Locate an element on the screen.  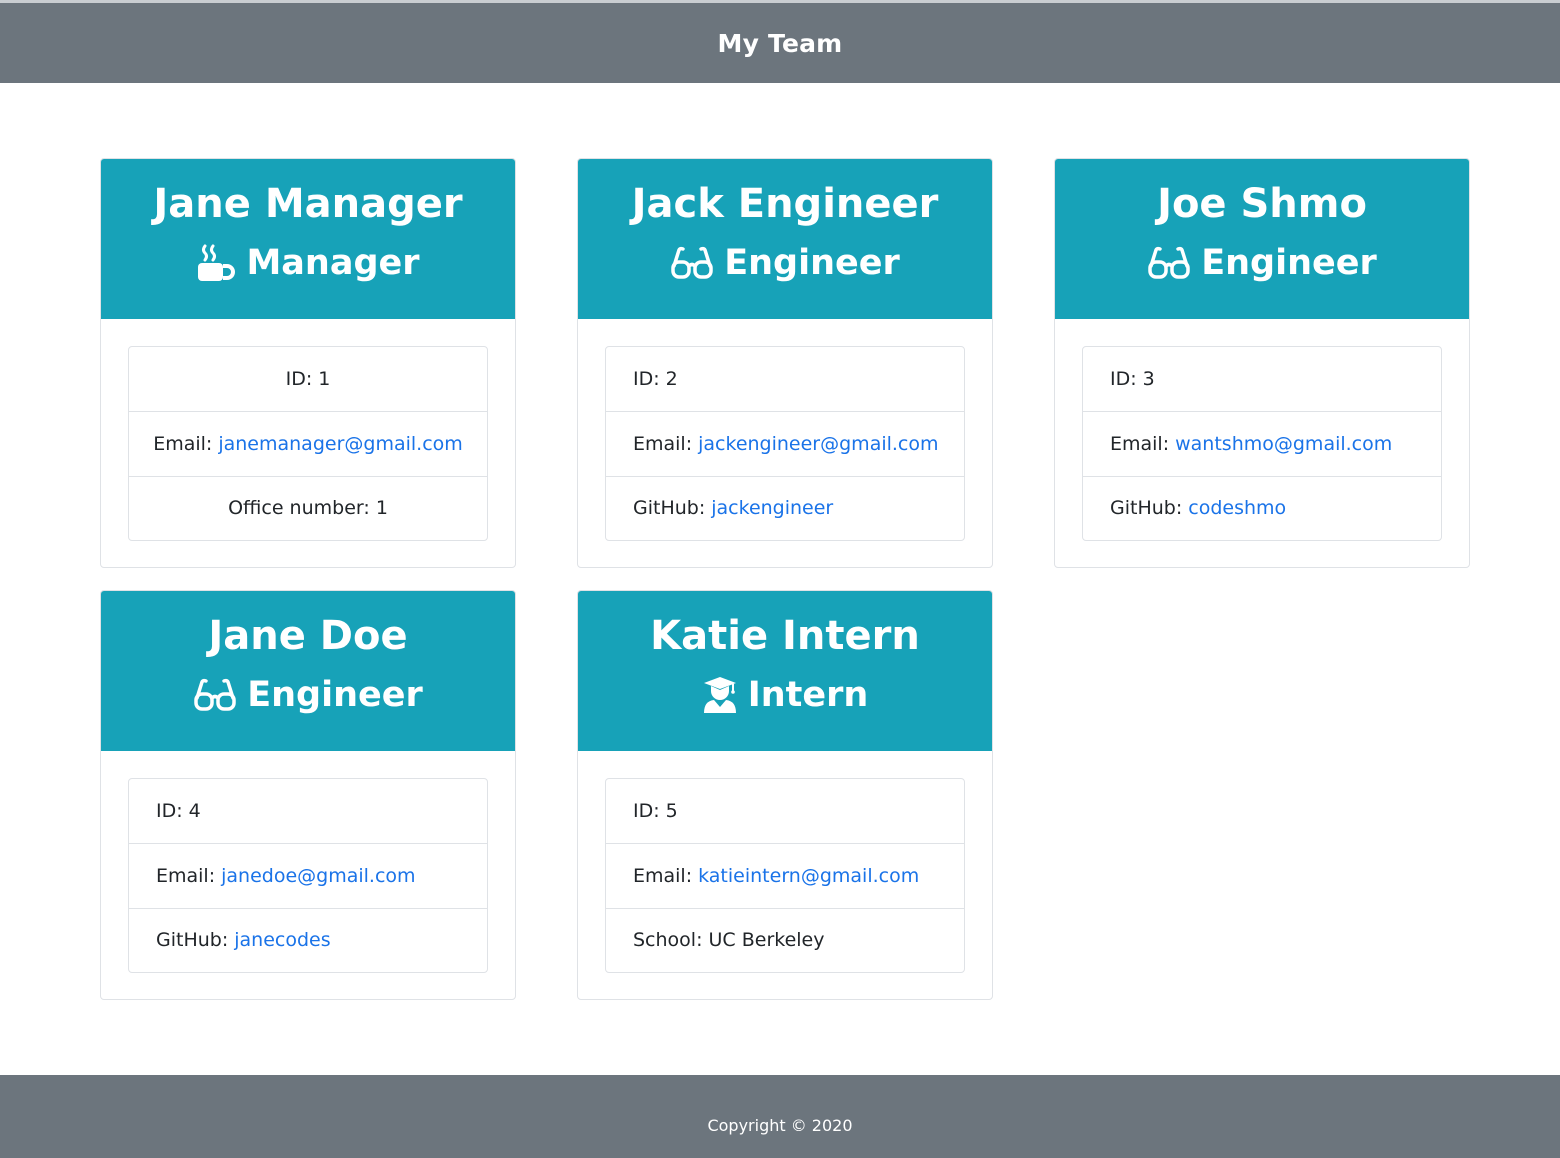
github-item: GitHub: jackengineer is located at coordinates (785, 507).